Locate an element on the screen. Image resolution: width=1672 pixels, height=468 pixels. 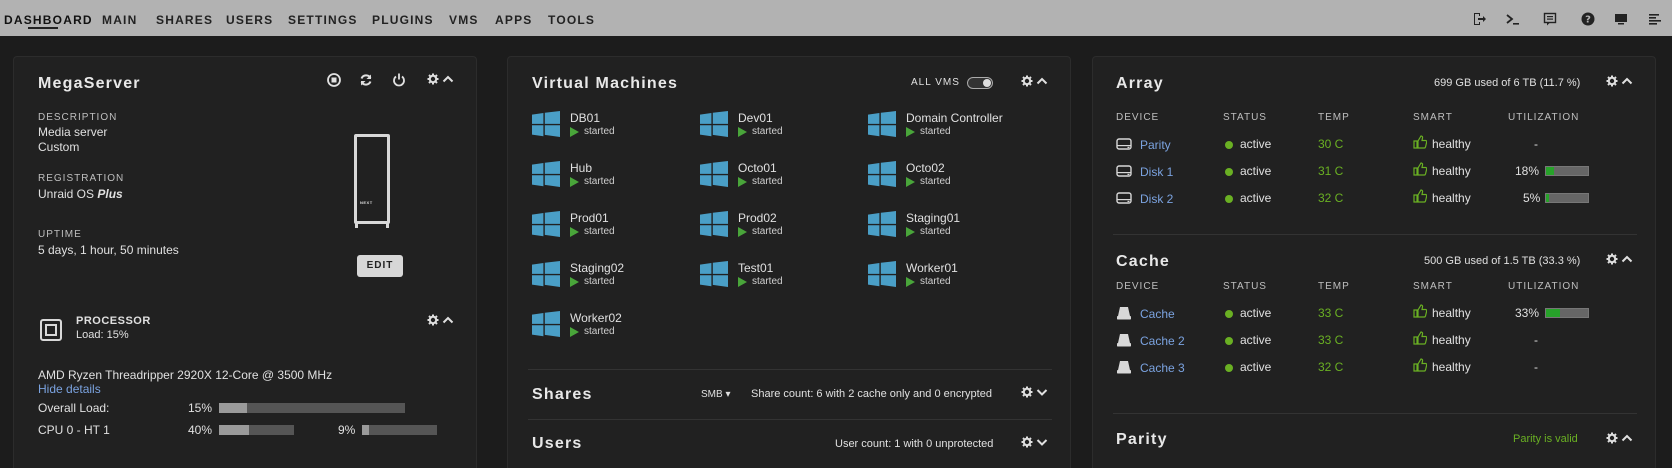
device-link: Disk 2 is located at coordinates (1156, 199).